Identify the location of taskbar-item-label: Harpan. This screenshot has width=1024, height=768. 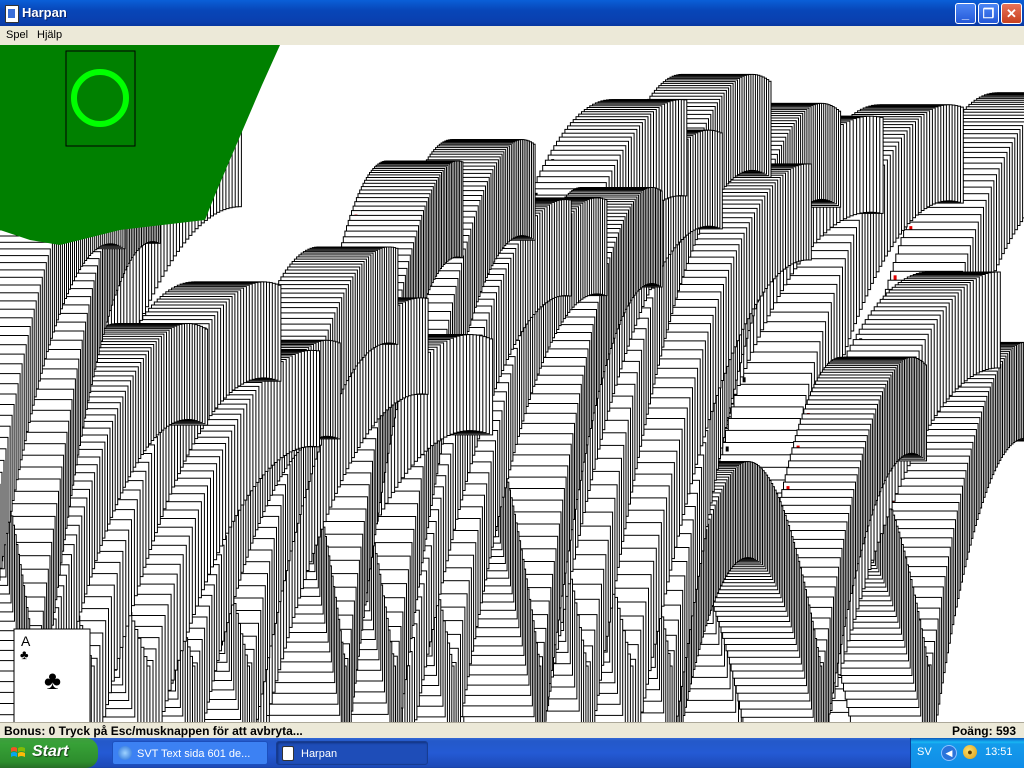
(319, 754).